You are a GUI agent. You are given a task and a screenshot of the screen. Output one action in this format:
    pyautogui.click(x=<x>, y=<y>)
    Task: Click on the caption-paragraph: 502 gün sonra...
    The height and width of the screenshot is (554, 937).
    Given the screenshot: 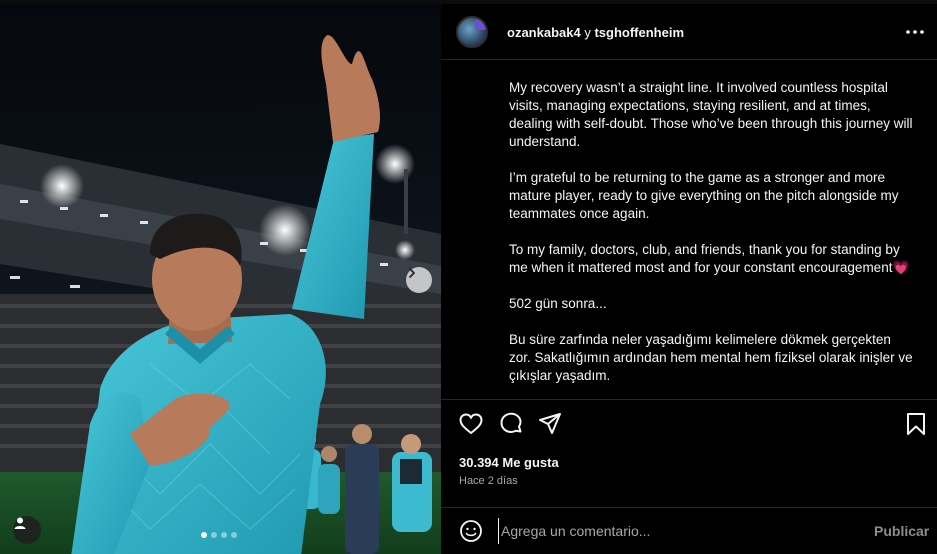 What is the action you would take?
    pyautogui.click(x=558, y=303)
    